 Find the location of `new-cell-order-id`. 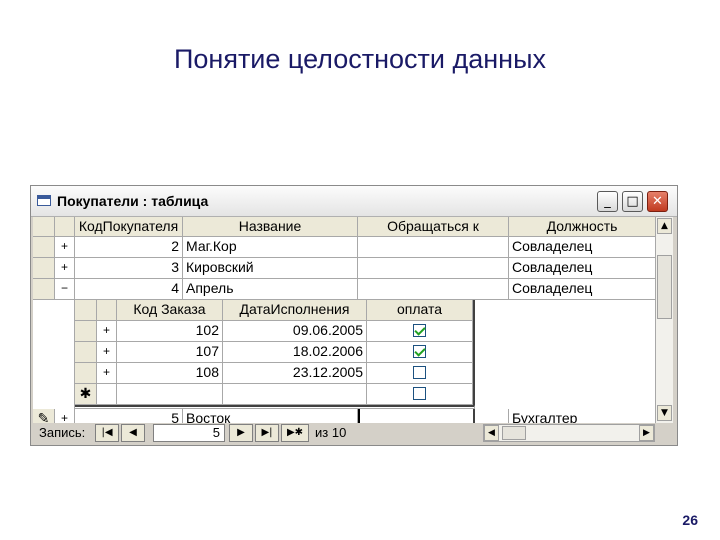

new-cell-order-id is located at coordinates (170, 394).